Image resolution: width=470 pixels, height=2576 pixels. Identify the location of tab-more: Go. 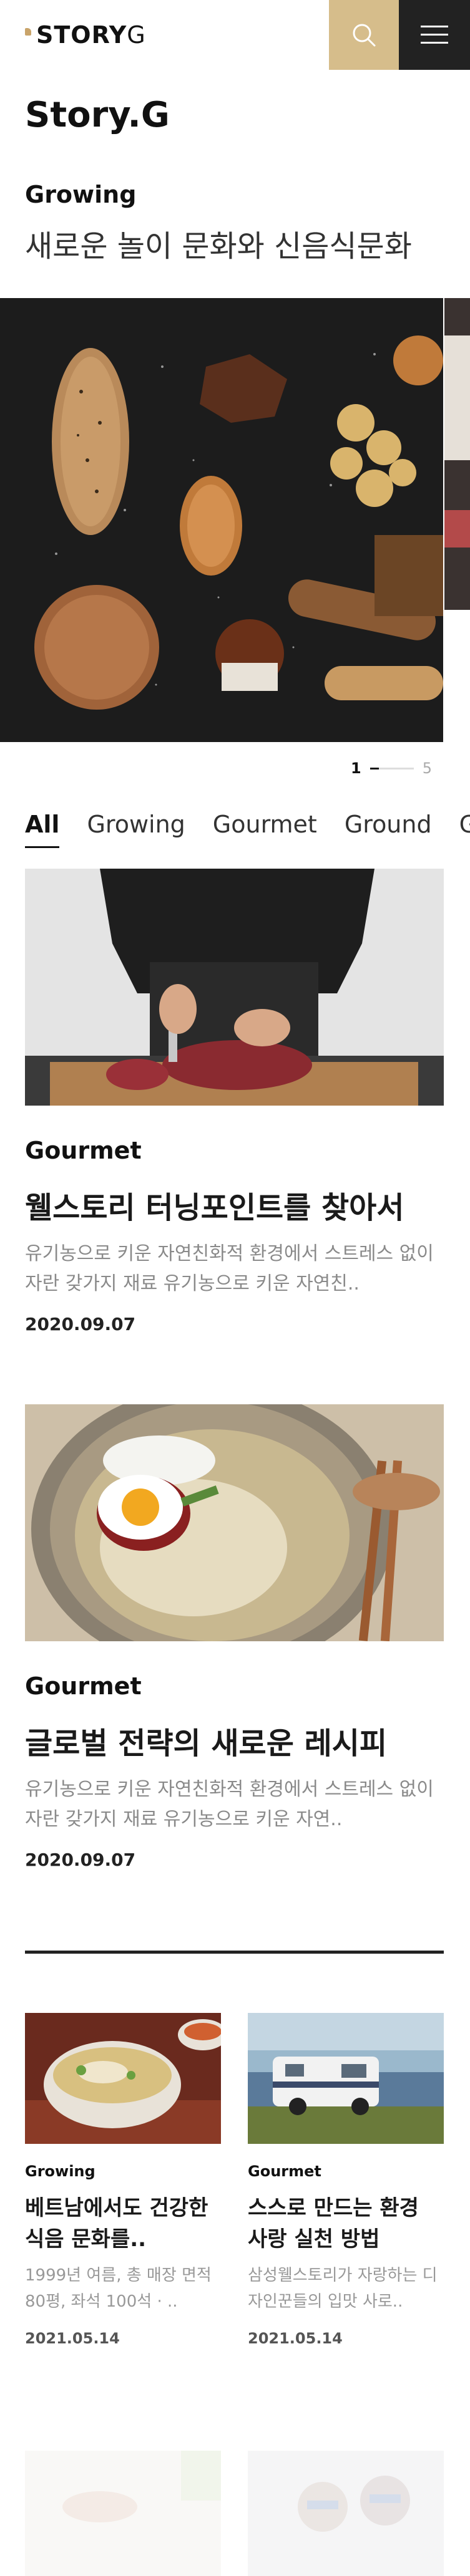
(464, 829).